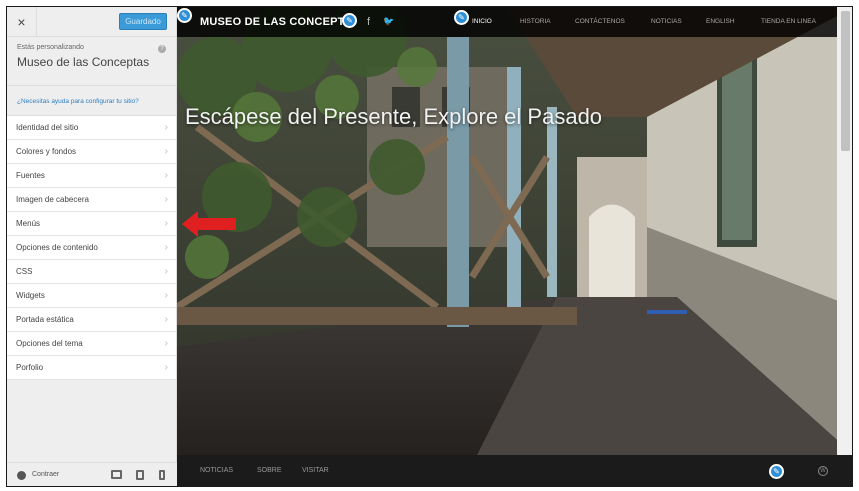  I want to click on twitter-icon: 🐦, so click(388, 21).